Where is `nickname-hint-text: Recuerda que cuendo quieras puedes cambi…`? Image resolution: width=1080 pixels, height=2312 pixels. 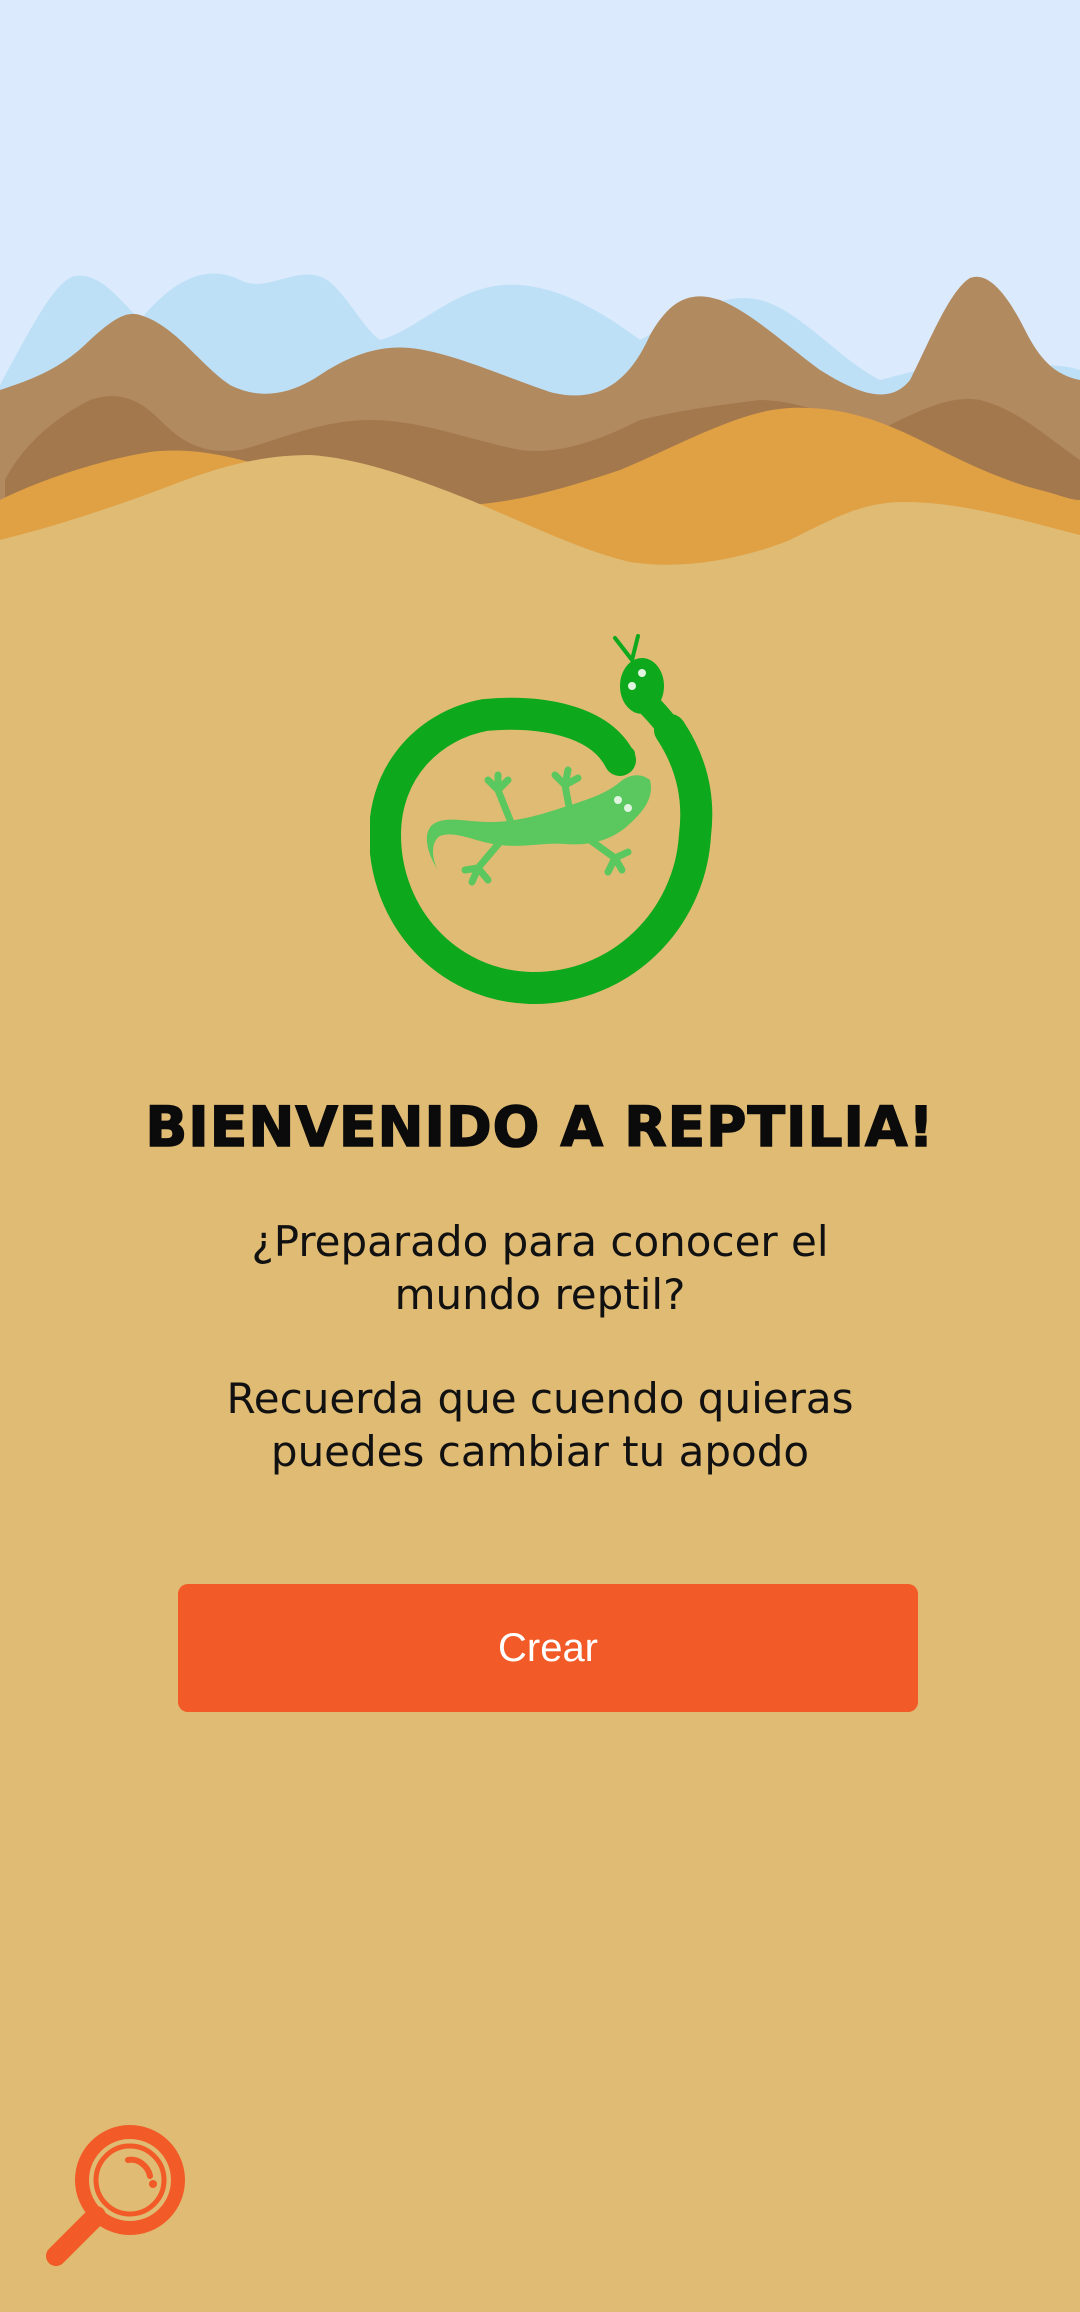
nickname-hint-text: Recuerda que cuendo quieras puedes cambi… is located at coordinates (540, 1425).